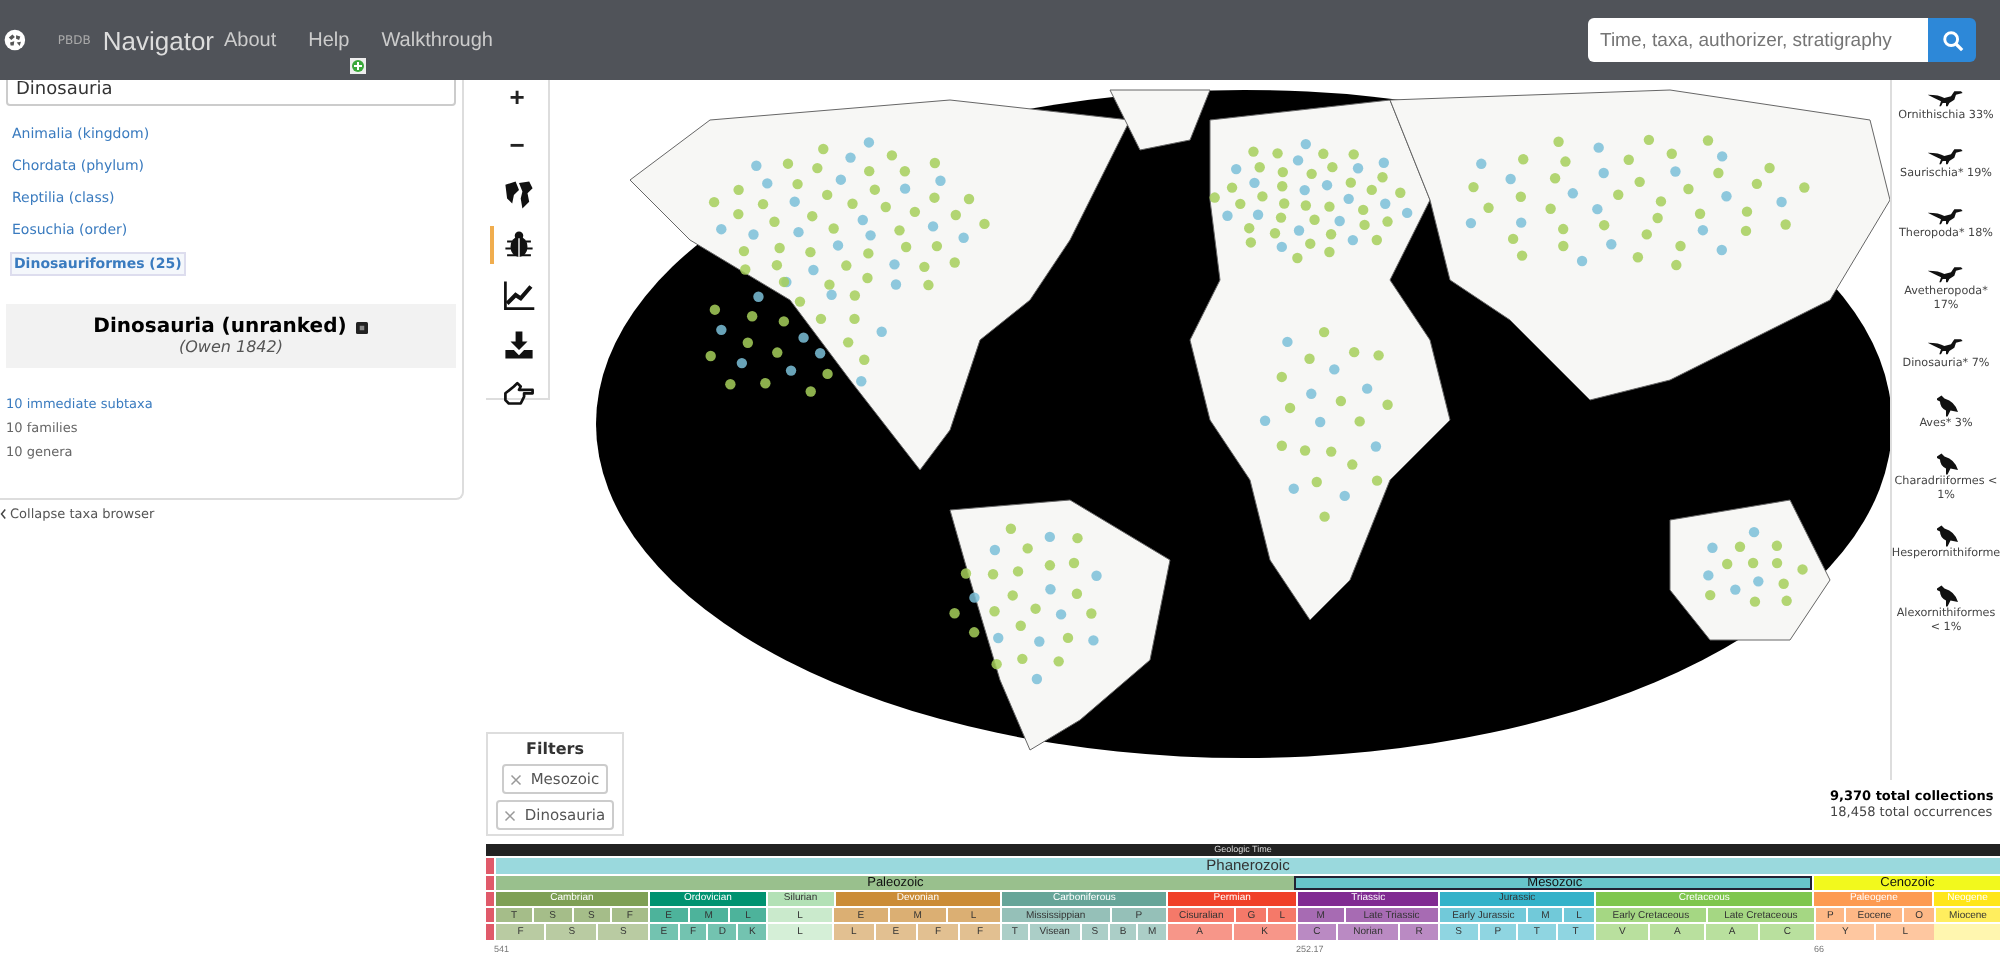 The image size is (2000, 958). What do you see at coordinates (517, 146) in the screenshot?
I see `zoom-button: −` at bounding box center [517, 146].